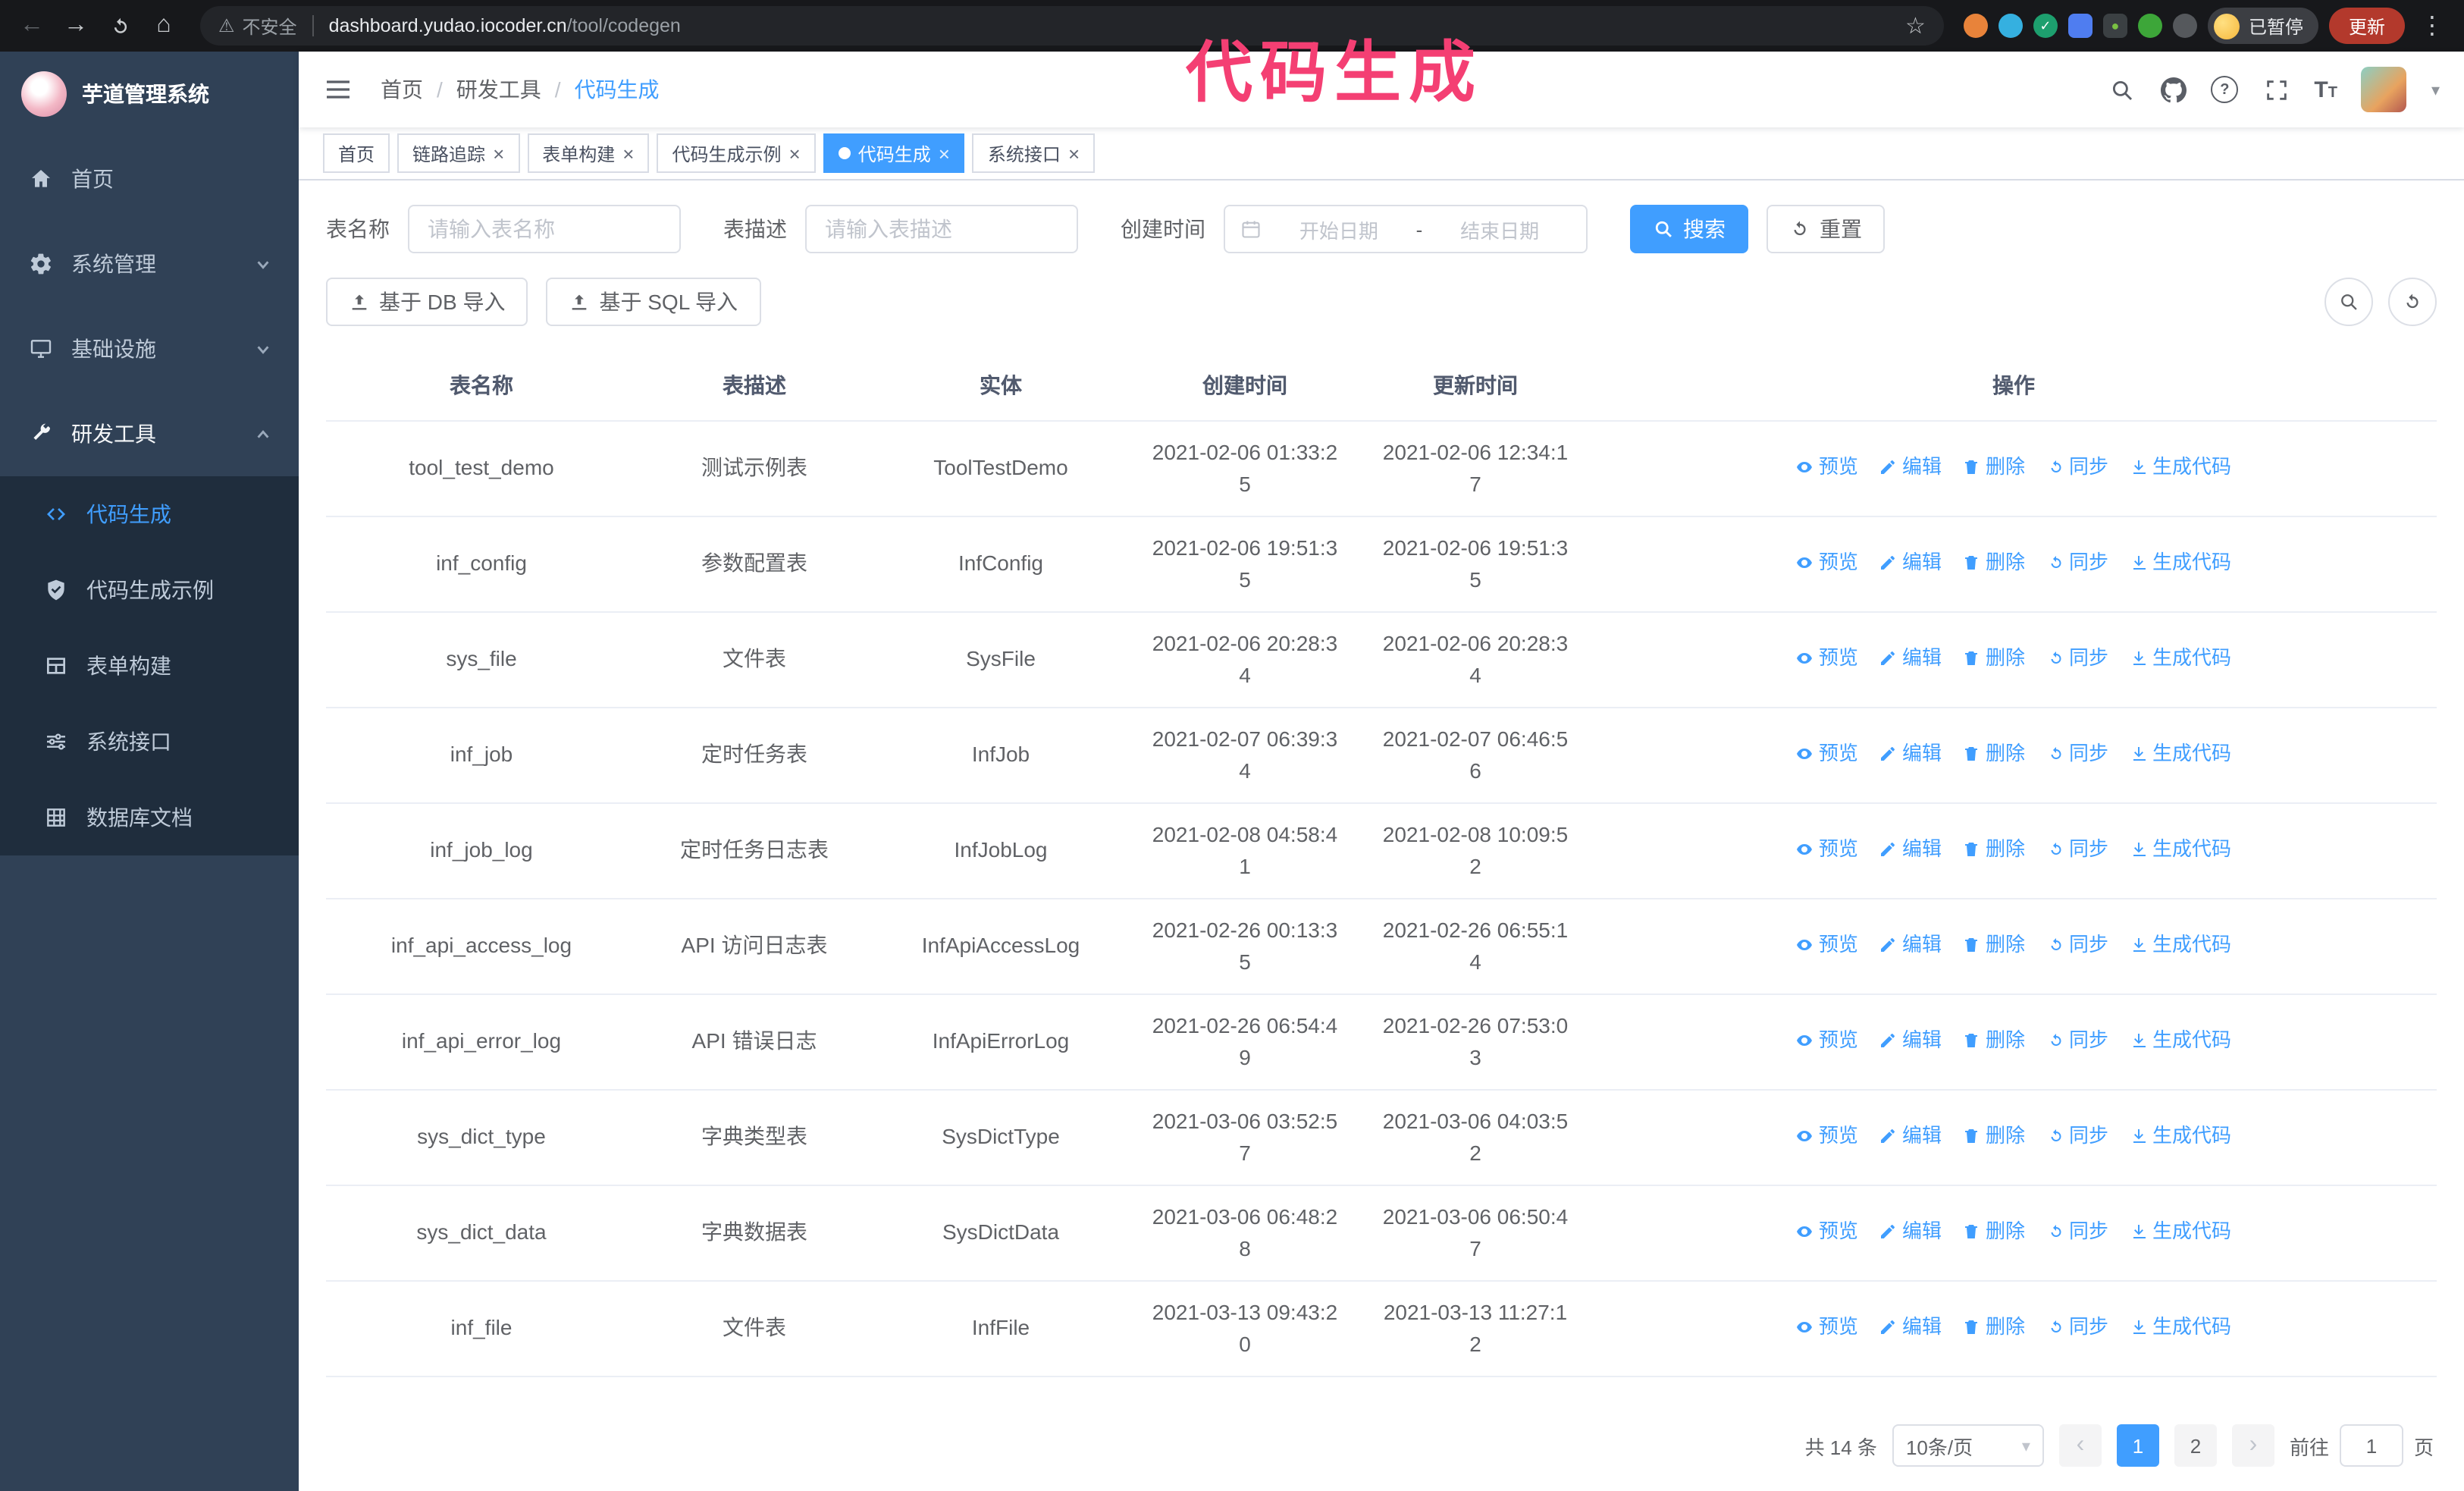 The width and height of the screenshot is (2464, 1491). What do you see at coordinates (2412, 302) in the screenshot?
I see `refresh-table-button` at bounding box center [2412, 302].